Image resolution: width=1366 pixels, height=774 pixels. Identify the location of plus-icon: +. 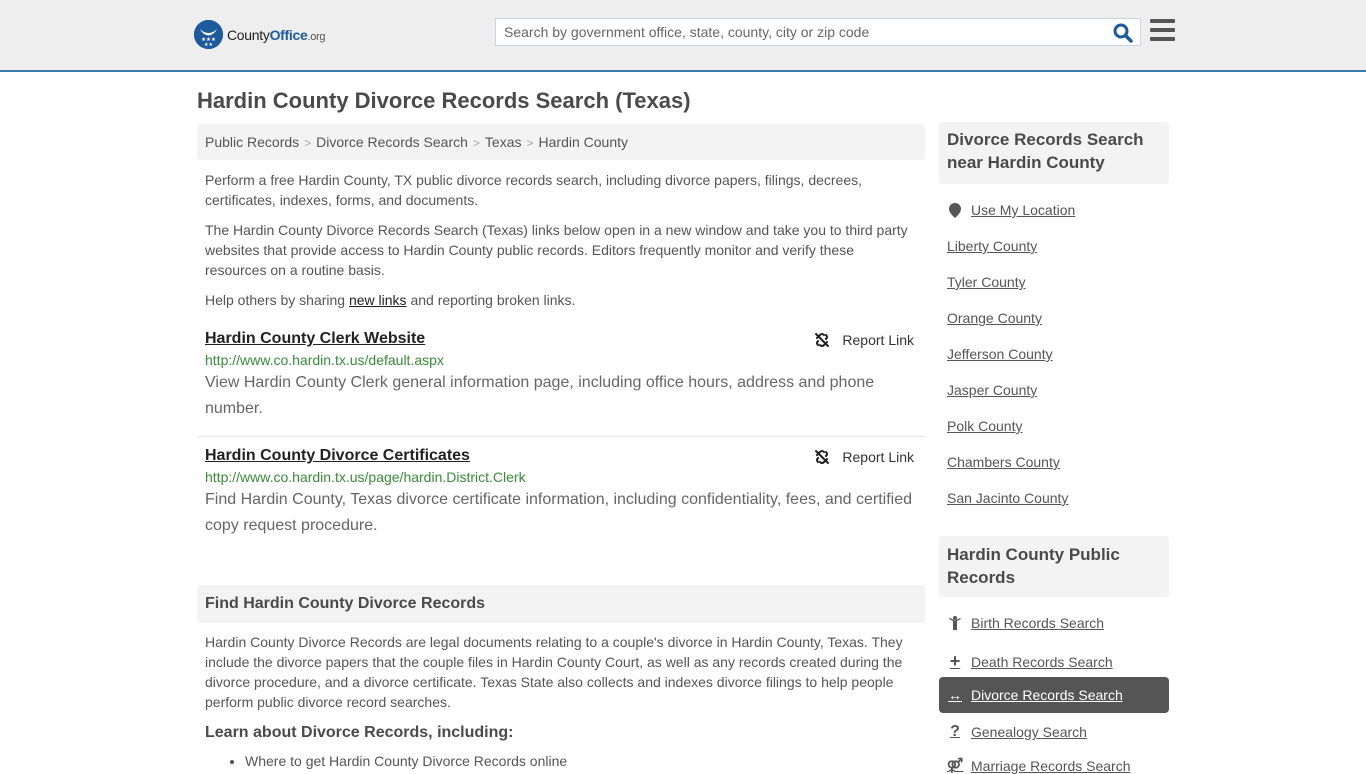
(955, 661).